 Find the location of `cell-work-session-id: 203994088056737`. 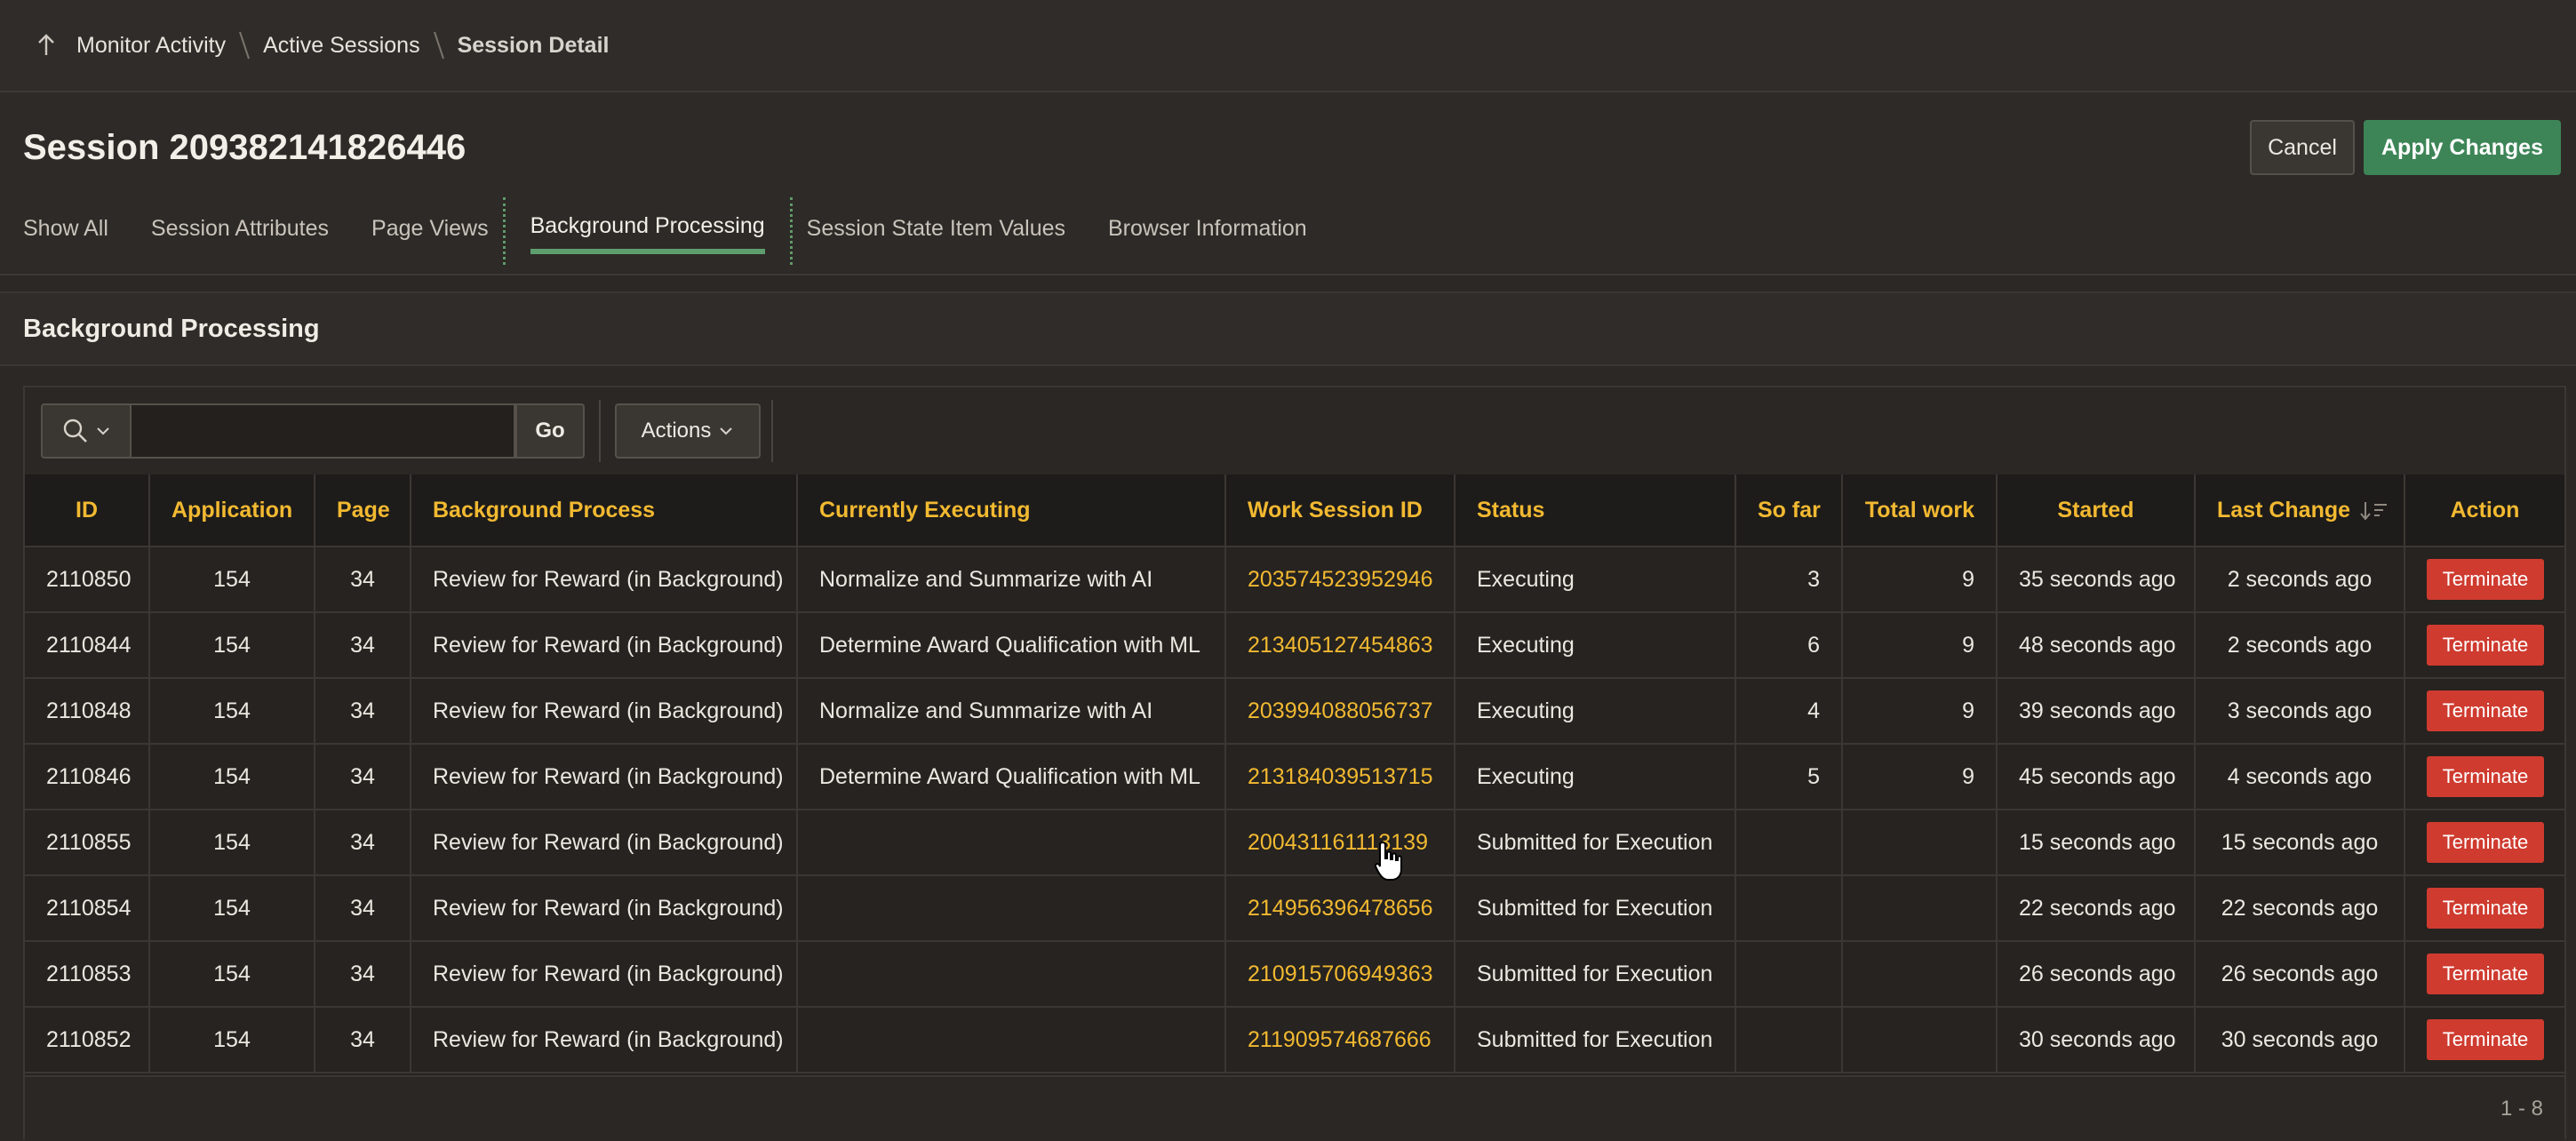

cell-work-session-id: 203994088056737 is located at coordinates (1340, 711).